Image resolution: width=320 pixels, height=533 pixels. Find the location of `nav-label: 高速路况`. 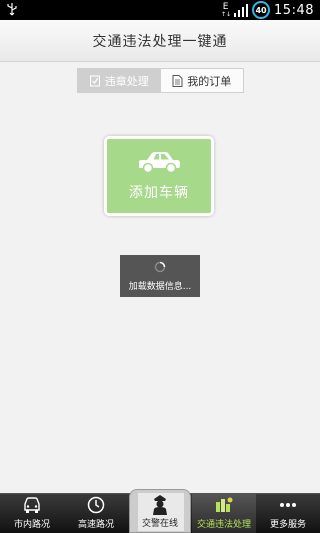

nav-label: 高速路况 is located at coordinates (95, 525).